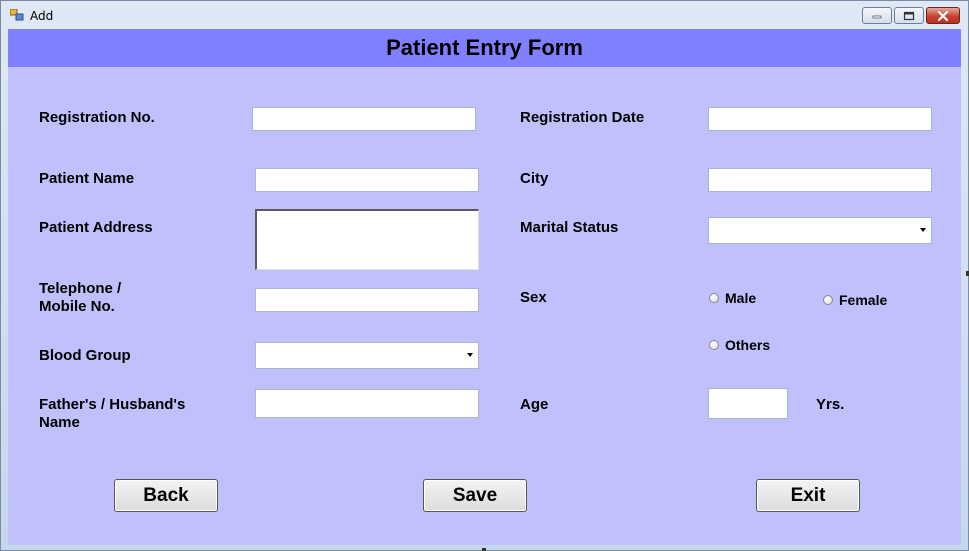  Describe the element at coordinates (364, 119) in the screenshot. I see `registration-no-input` at that location.